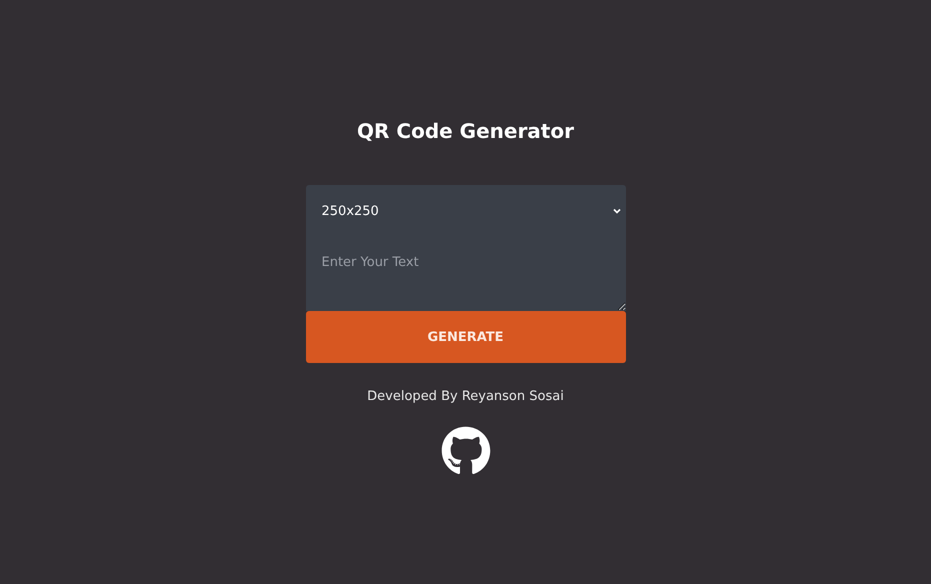  I want to click on chevron-icon, so click(617, 211).